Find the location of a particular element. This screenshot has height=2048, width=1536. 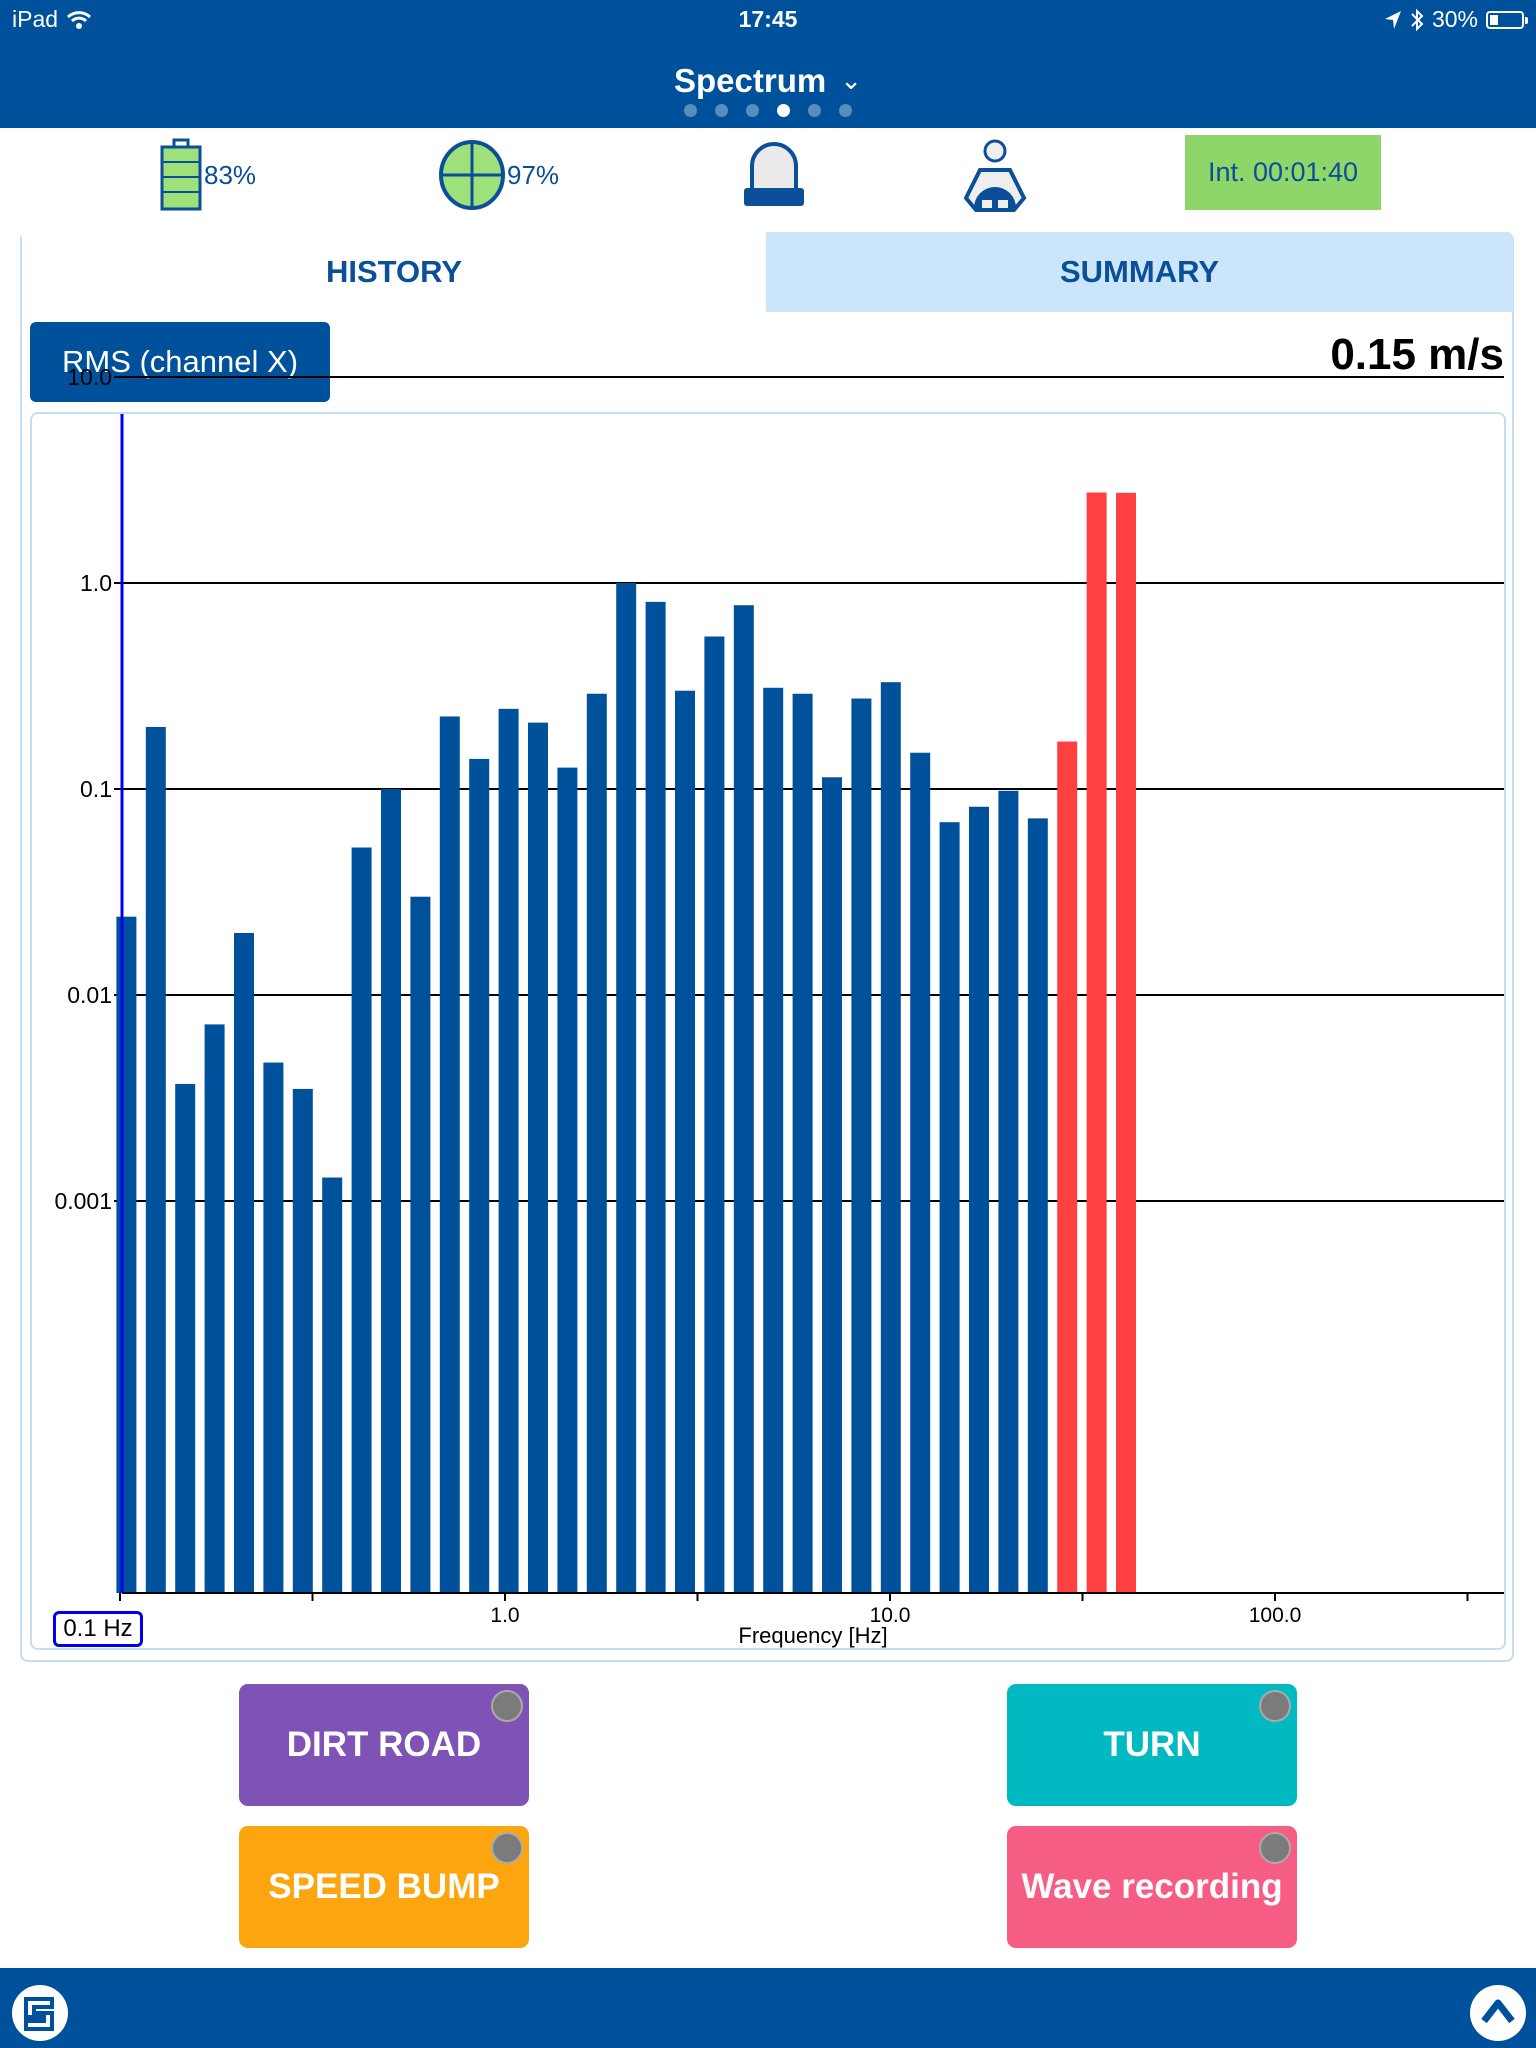

cursor-label-text: 0.1 Hz is located at coordinates (98, 1628).